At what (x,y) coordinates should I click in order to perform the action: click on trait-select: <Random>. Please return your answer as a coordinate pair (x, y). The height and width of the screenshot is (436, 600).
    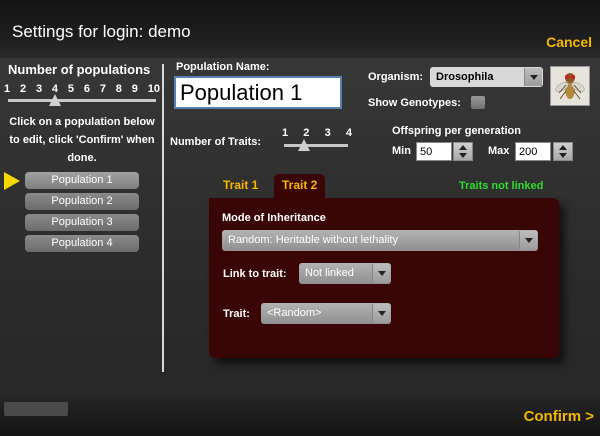
    Looking at the image, I should click on (326, 313).